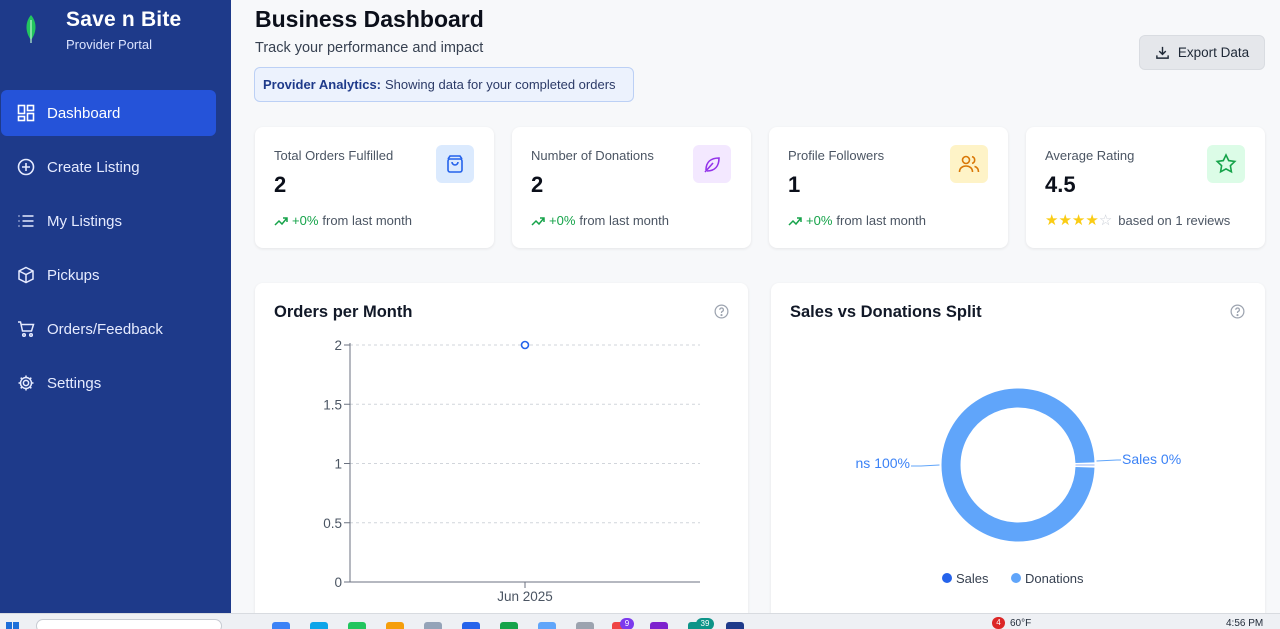 Image resolution: width=1280 pixels, height=629 pixels. Describe the element at coordinates (1213, 52) in the screenshot. I see `export-label: Export Data` at that location.